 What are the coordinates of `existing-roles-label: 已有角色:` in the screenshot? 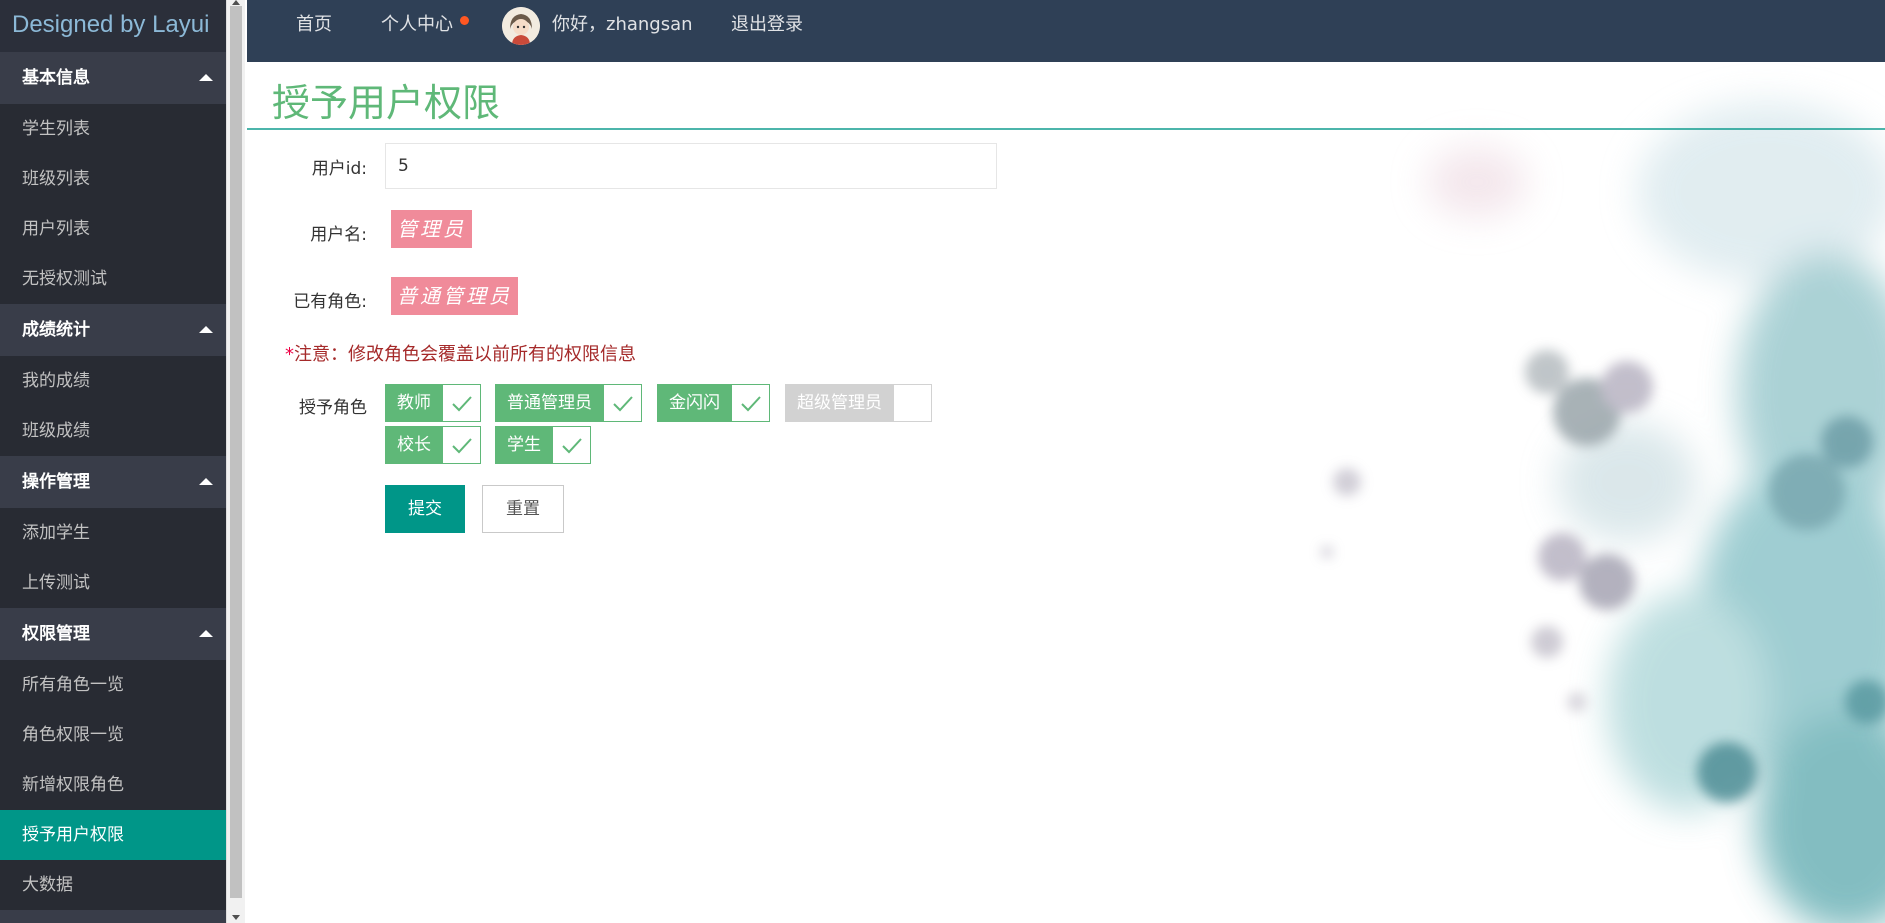 It's located at (330, 302).